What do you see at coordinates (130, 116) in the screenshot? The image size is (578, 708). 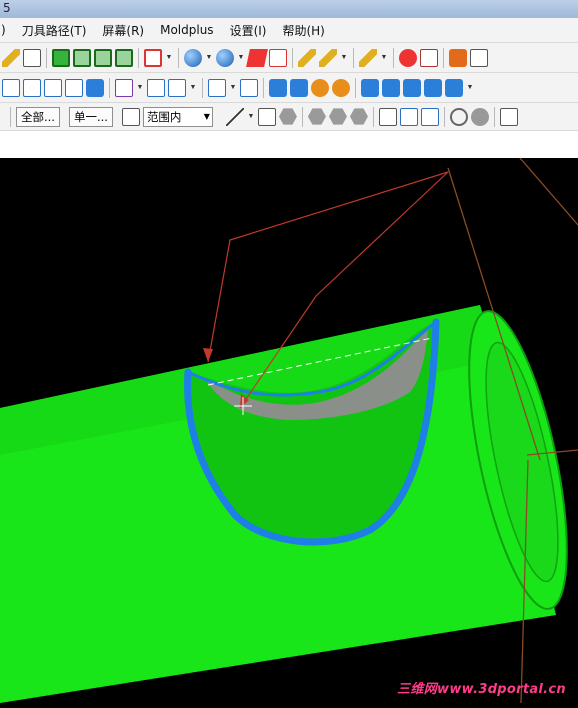 I see `pick-pointer-icon` at bounding box center [130, 116].